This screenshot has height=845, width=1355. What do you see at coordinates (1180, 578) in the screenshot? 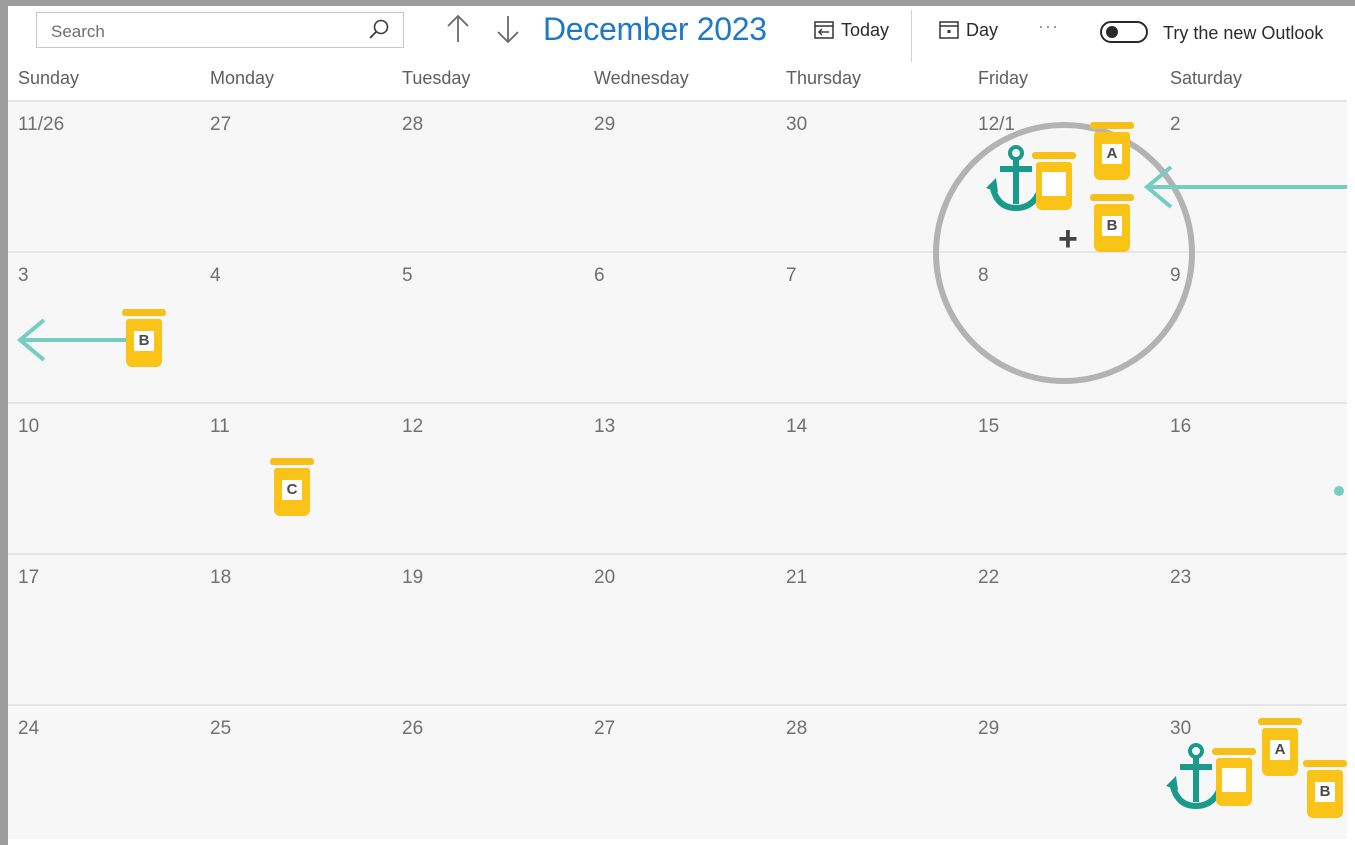
I see `day-cell-date: 23` at bounding box center [1180, 578].